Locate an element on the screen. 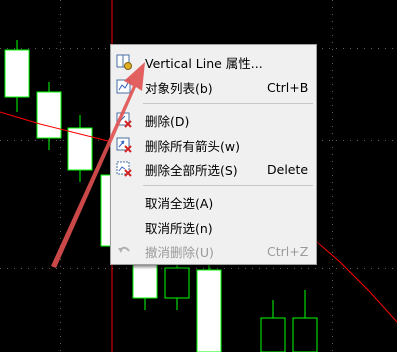 This screenshot has height=352, width=397. menu-item-label: 删除所有箭头(w) is located at coordinates (192, 146).